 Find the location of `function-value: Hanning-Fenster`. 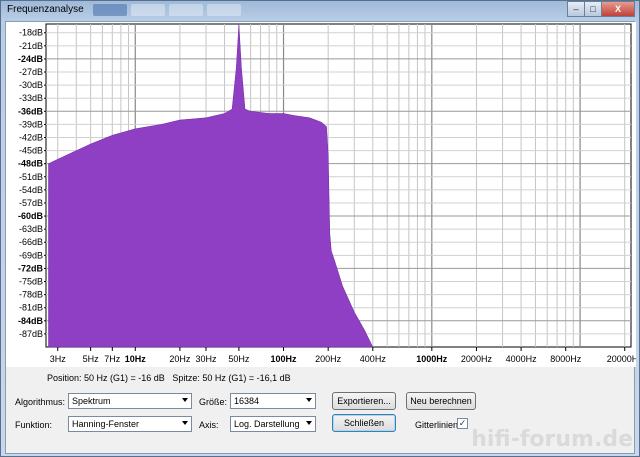

function-value: Hanning-Fenster is located at coordinates (106, 424).